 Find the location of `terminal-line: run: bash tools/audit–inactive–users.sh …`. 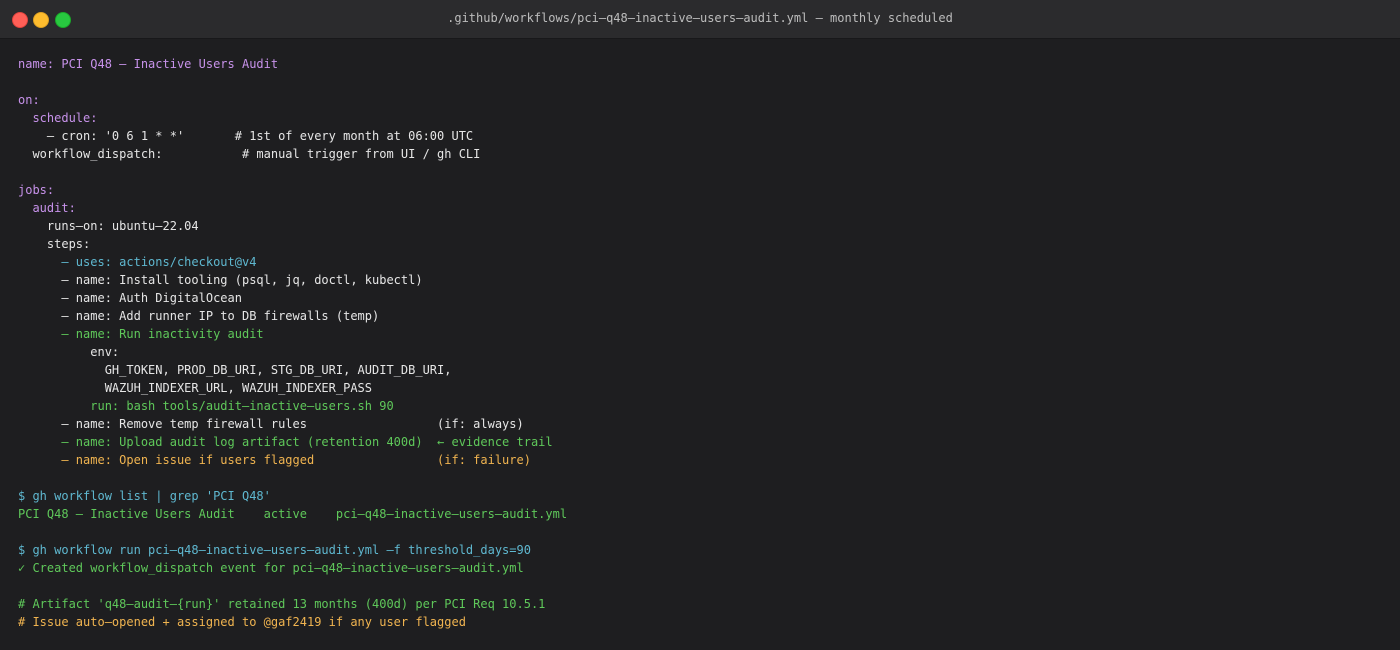

terminal-line: run: bash tools/audit–inactive–users.sh … is located at coordinates (700, 406).